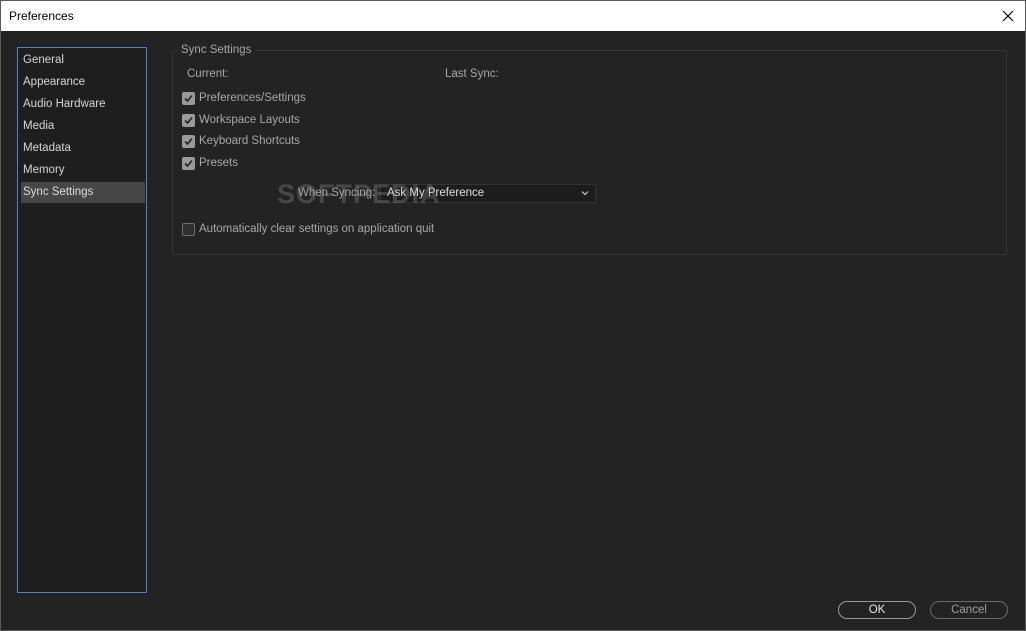 This screenshot has width=1026, height=631. I want to click on sidebar-item-audio-hardware: Audio Hardware, so click(83, 104).